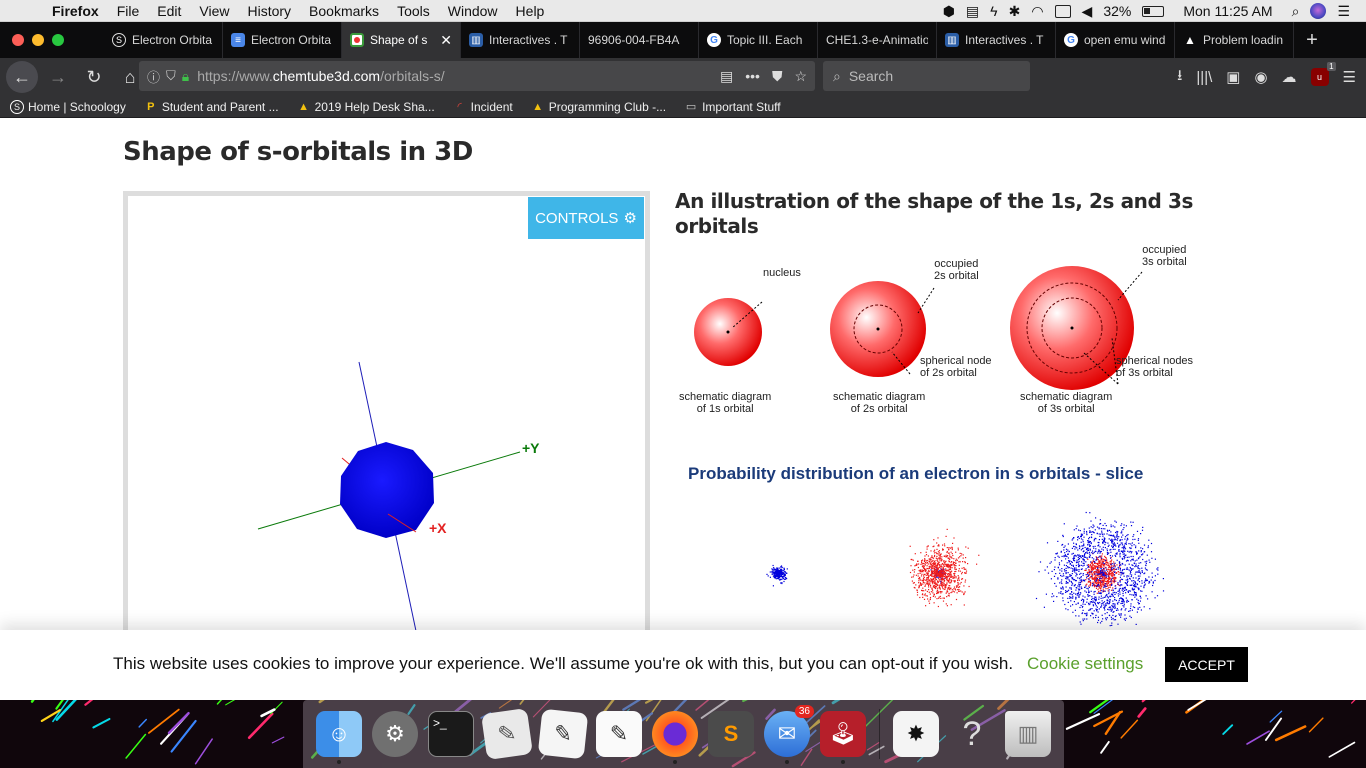 The image size is (1366, 768). What do you see at coordinates (1343, 11) in the screenshot?
I see `notification-center-icon: ☰` at bounding box center [1343, 11].